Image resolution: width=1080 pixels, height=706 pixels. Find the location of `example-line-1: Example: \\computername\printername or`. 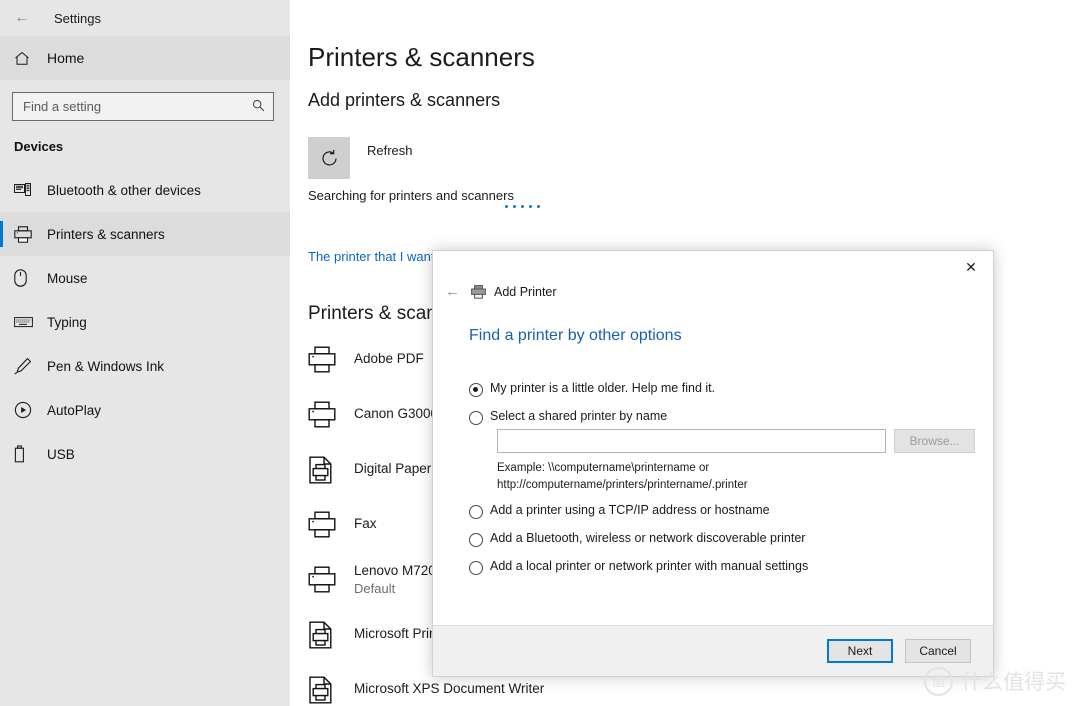

example-line-1: Example: \\computername\printername or is located at coordinates (603, 468).